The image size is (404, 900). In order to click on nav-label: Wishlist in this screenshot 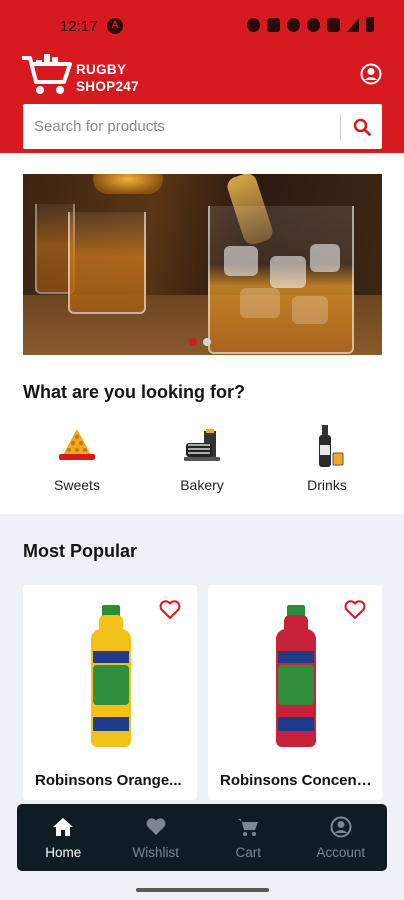, I will do `click(156, 852)`.